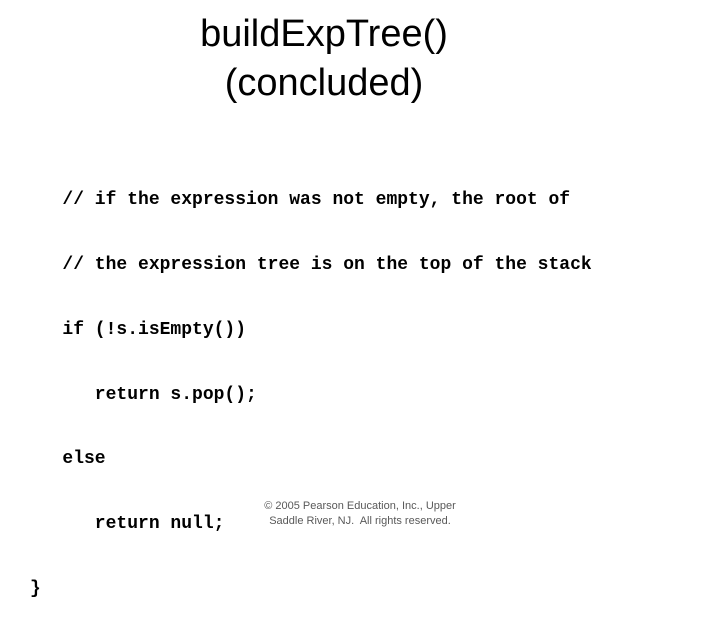  What do you see at coordinates (68, 459) in the screenshot?
I see `code-line-else: else` at bounding box center [68, 459].